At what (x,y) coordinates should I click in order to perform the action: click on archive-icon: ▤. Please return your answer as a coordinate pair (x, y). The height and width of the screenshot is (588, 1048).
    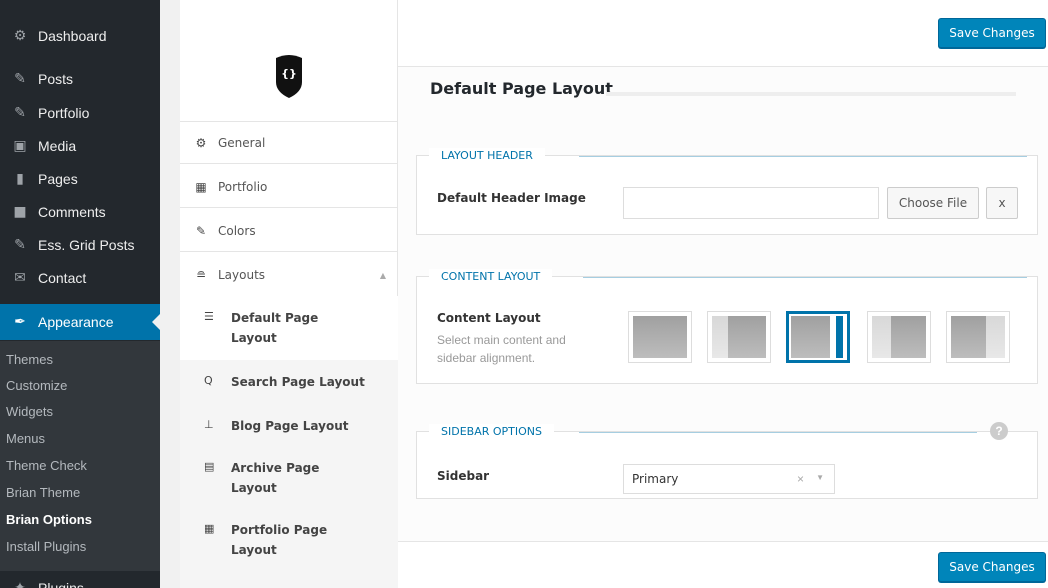
    Looking at the image, I should click on (209, 466).